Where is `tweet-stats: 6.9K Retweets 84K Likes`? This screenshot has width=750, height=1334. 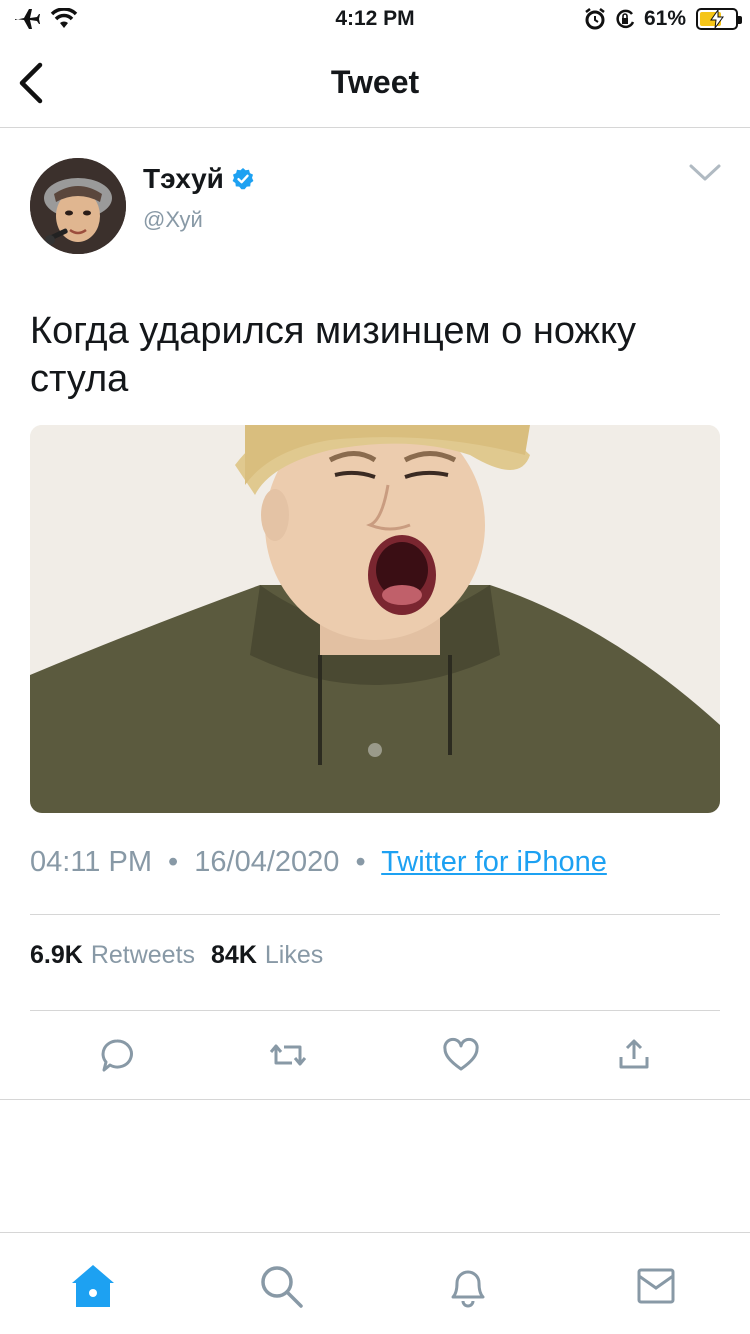 tweet-stats: 6.9K Retweets 84K Likes is located at coordinates (176, 955).